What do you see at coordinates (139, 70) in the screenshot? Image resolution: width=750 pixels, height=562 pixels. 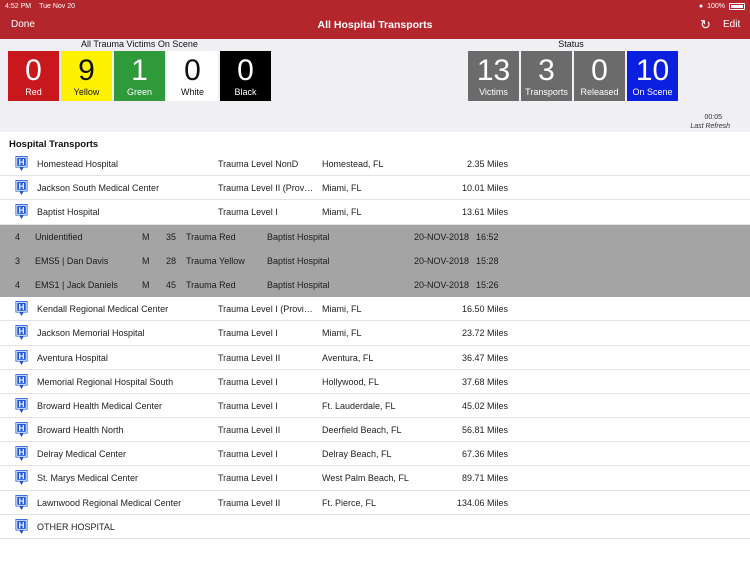 I see `tile-count: 1` at bounding box center [139, 70].